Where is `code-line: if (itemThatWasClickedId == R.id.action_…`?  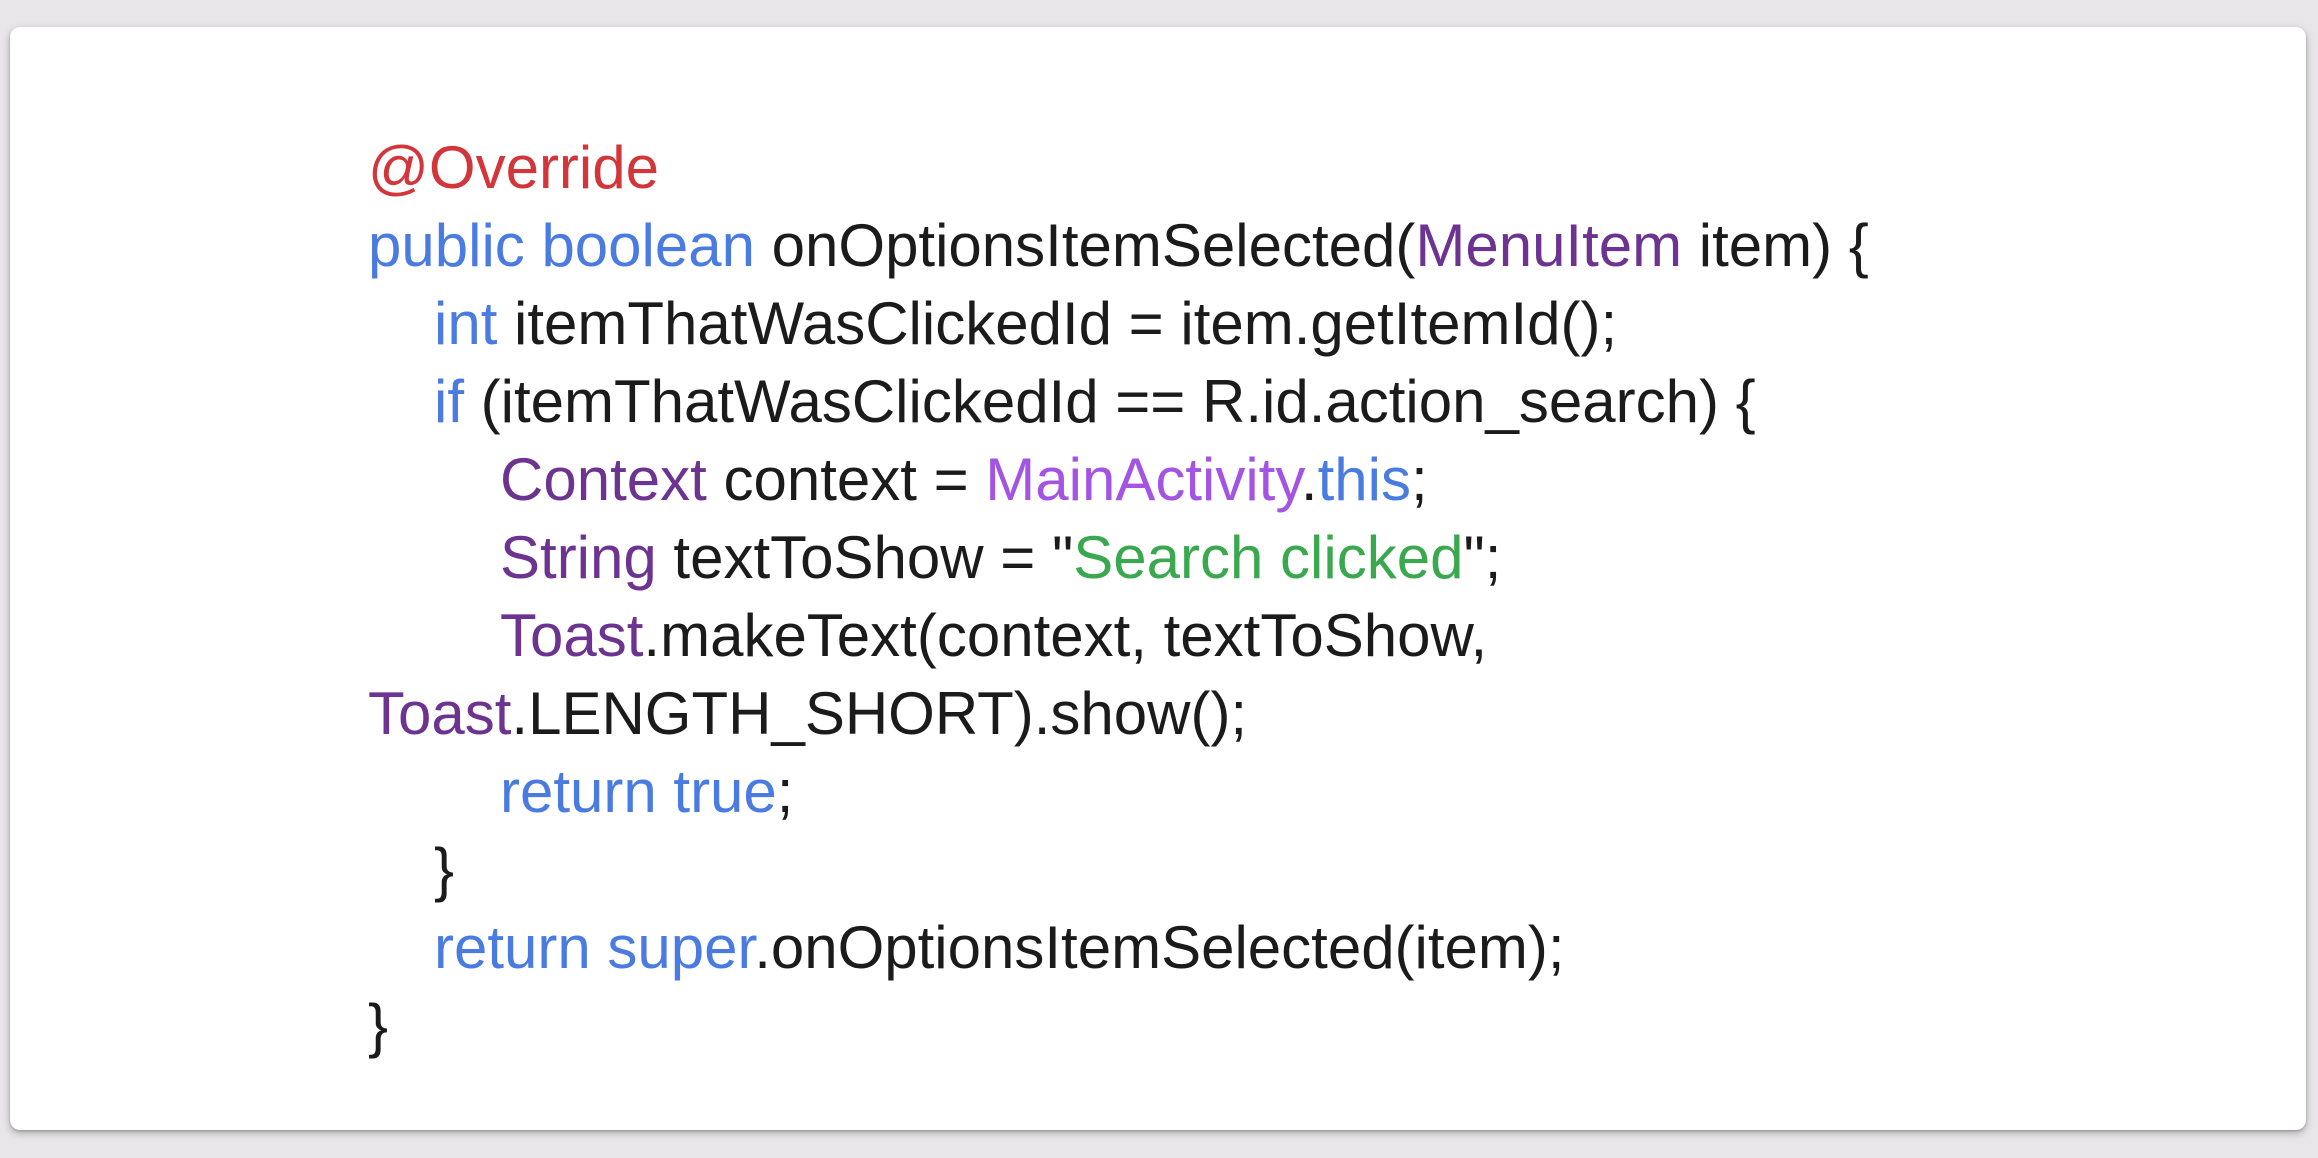
code-line: if (itemThatWasClickedId == R.id.action_… is located at coordinates (1118, 402).